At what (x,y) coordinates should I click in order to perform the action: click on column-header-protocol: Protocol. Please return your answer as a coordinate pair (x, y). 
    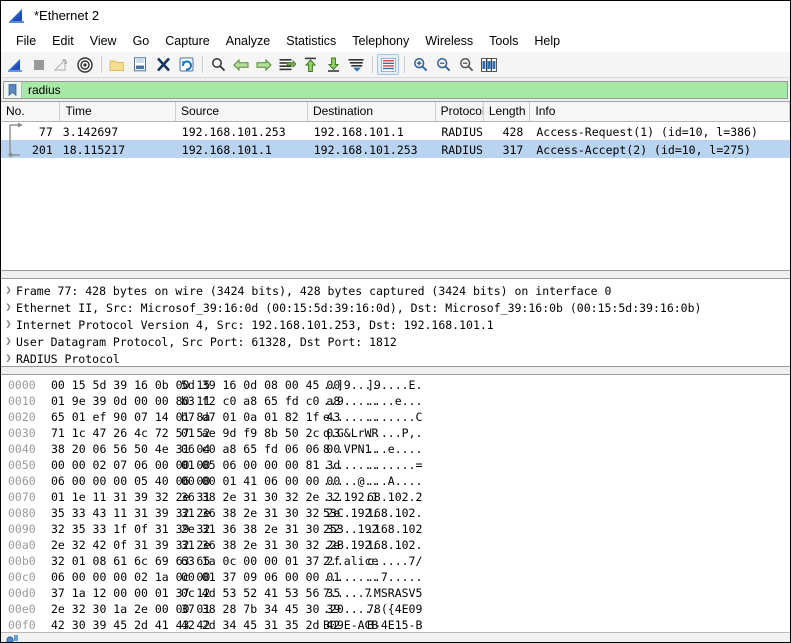
    Looking at the image, I should click on (460, 111).